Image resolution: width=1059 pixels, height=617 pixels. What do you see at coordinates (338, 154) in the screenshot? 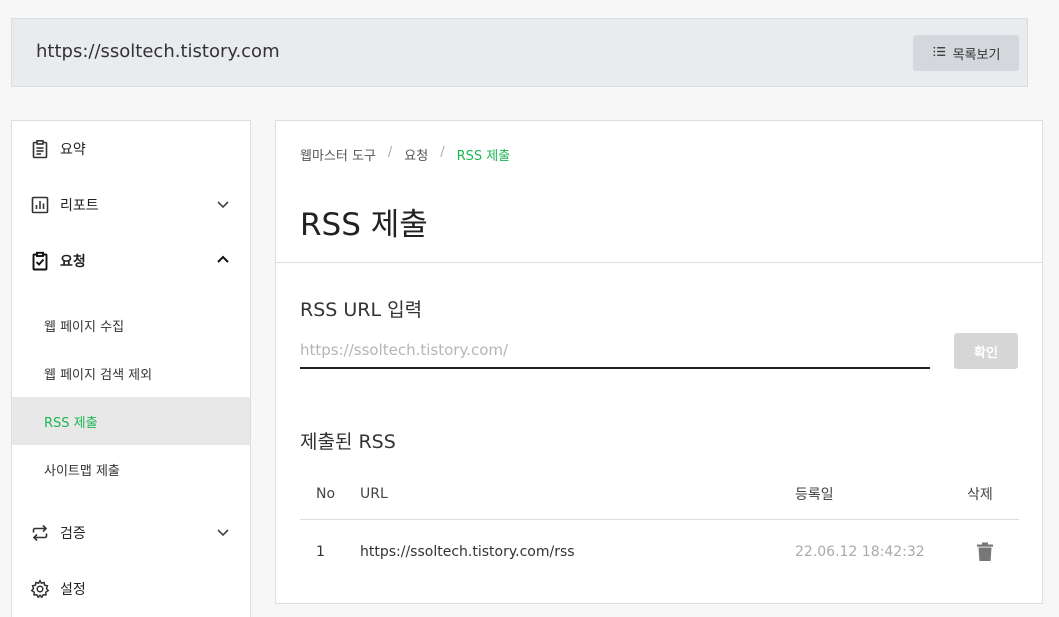
I see `breadcrumb-item: 웹마스터 도구` at bounding box center [338, 154].